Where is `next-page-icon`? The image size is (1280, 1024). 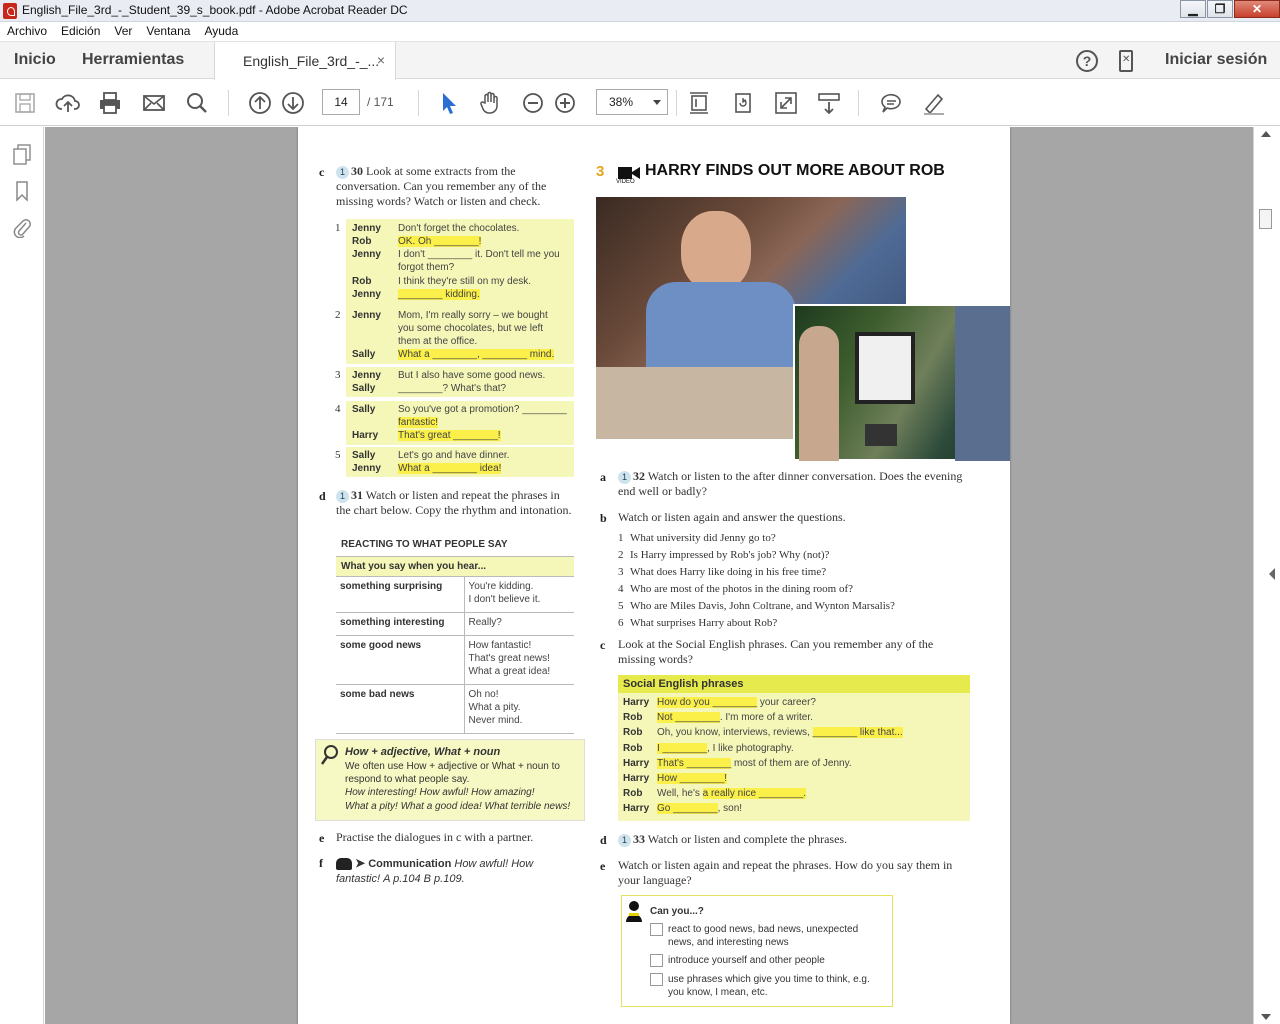
next-page-icon is located at coordinates (293, 103).